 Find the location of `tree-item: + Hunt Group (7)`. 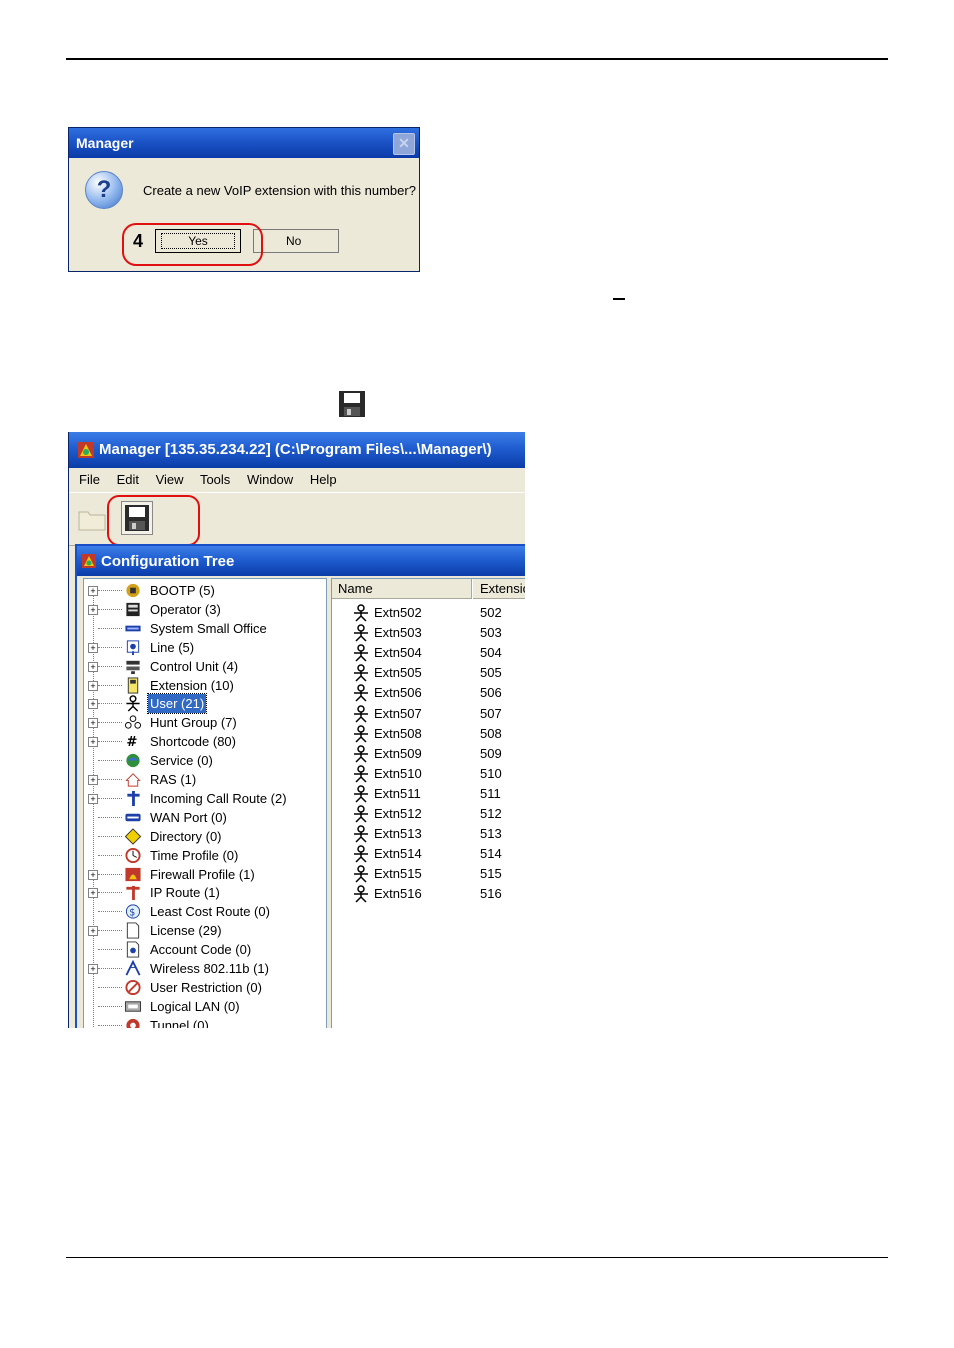

tree-item: + Hunt Group (7) is located at coordinates (204, 722).